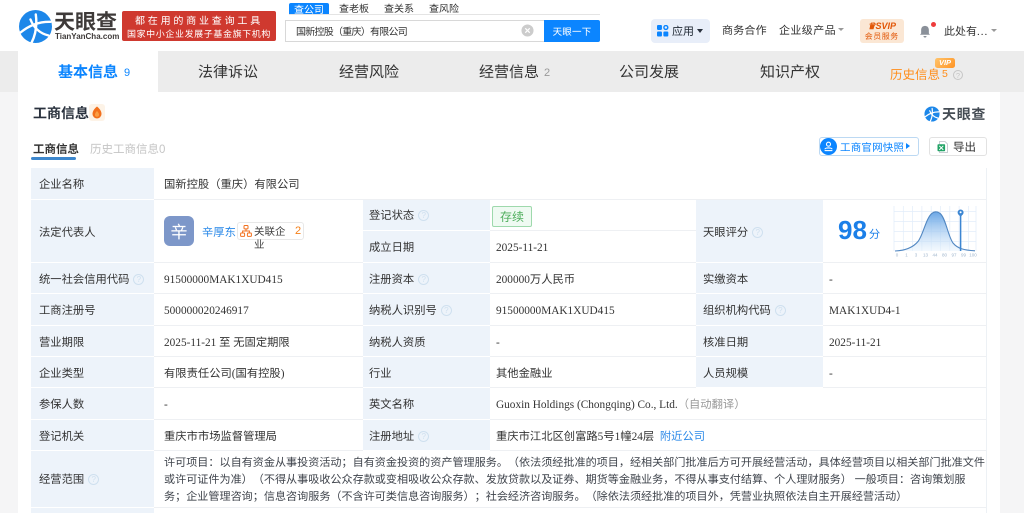 The image size is (1024, 513). I want to click on svg-text: 80, so click(945, 255).